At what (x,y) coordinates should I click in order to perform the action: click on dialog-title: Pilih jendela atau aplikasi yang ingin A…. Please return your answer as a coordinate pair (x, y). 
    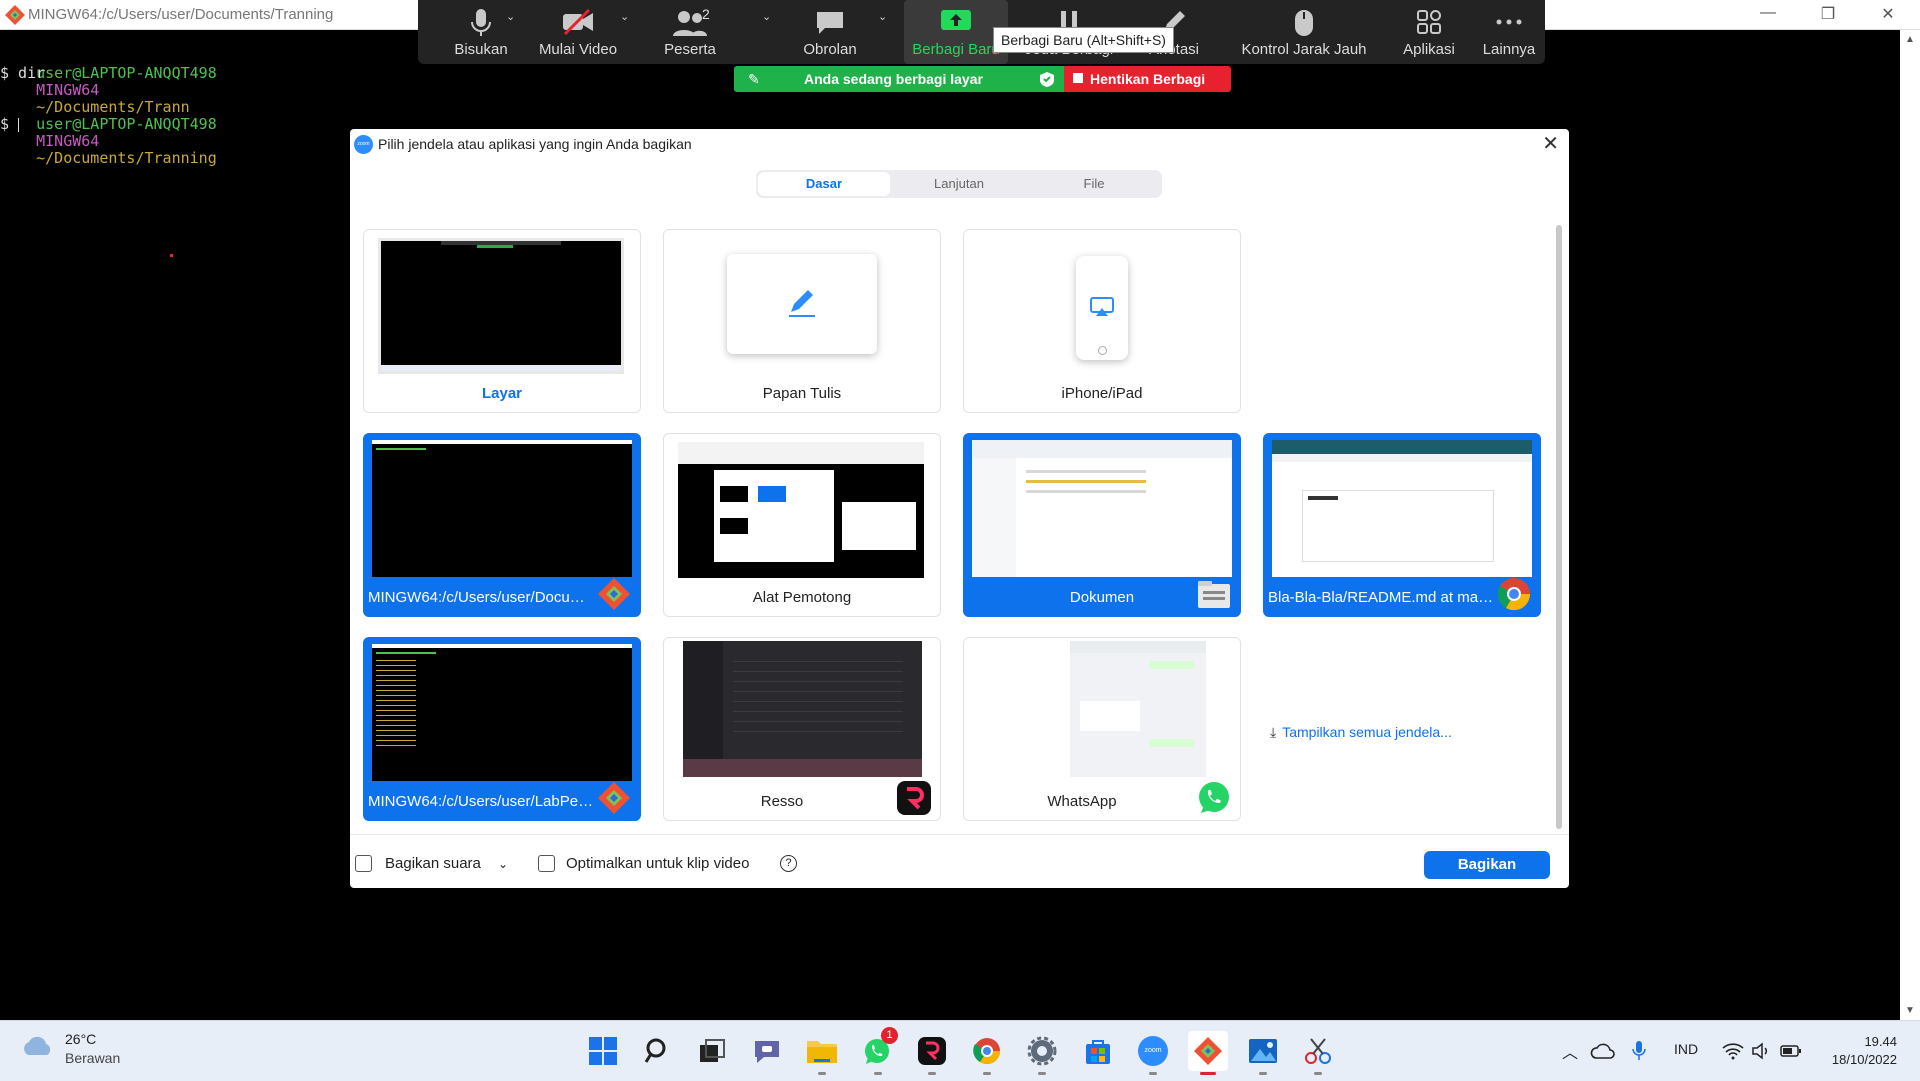
    Looking at the image, I should click on (535, 144).